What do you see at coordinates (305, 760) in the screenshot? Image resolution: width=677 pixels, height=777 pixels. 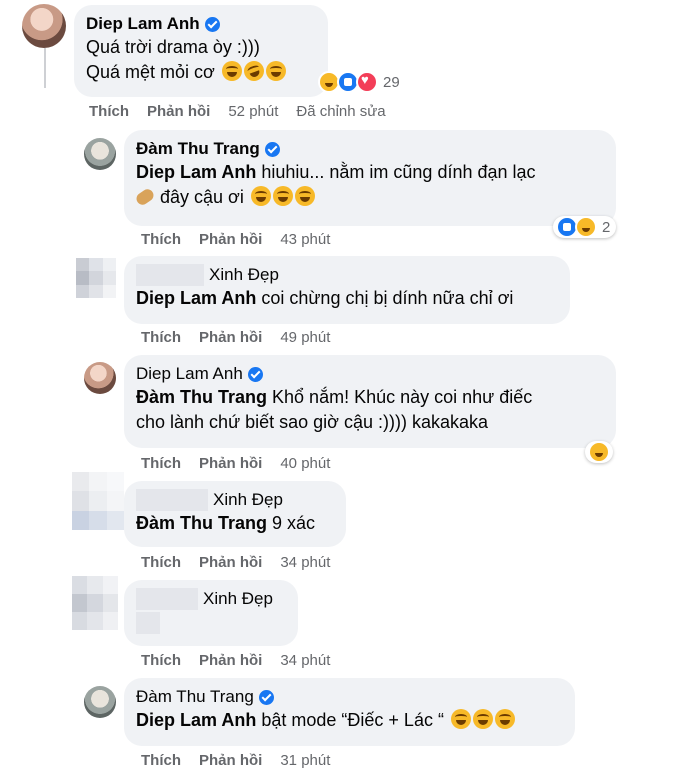 I see `timestamp: 31 phút` at bounding box center [305, 760].